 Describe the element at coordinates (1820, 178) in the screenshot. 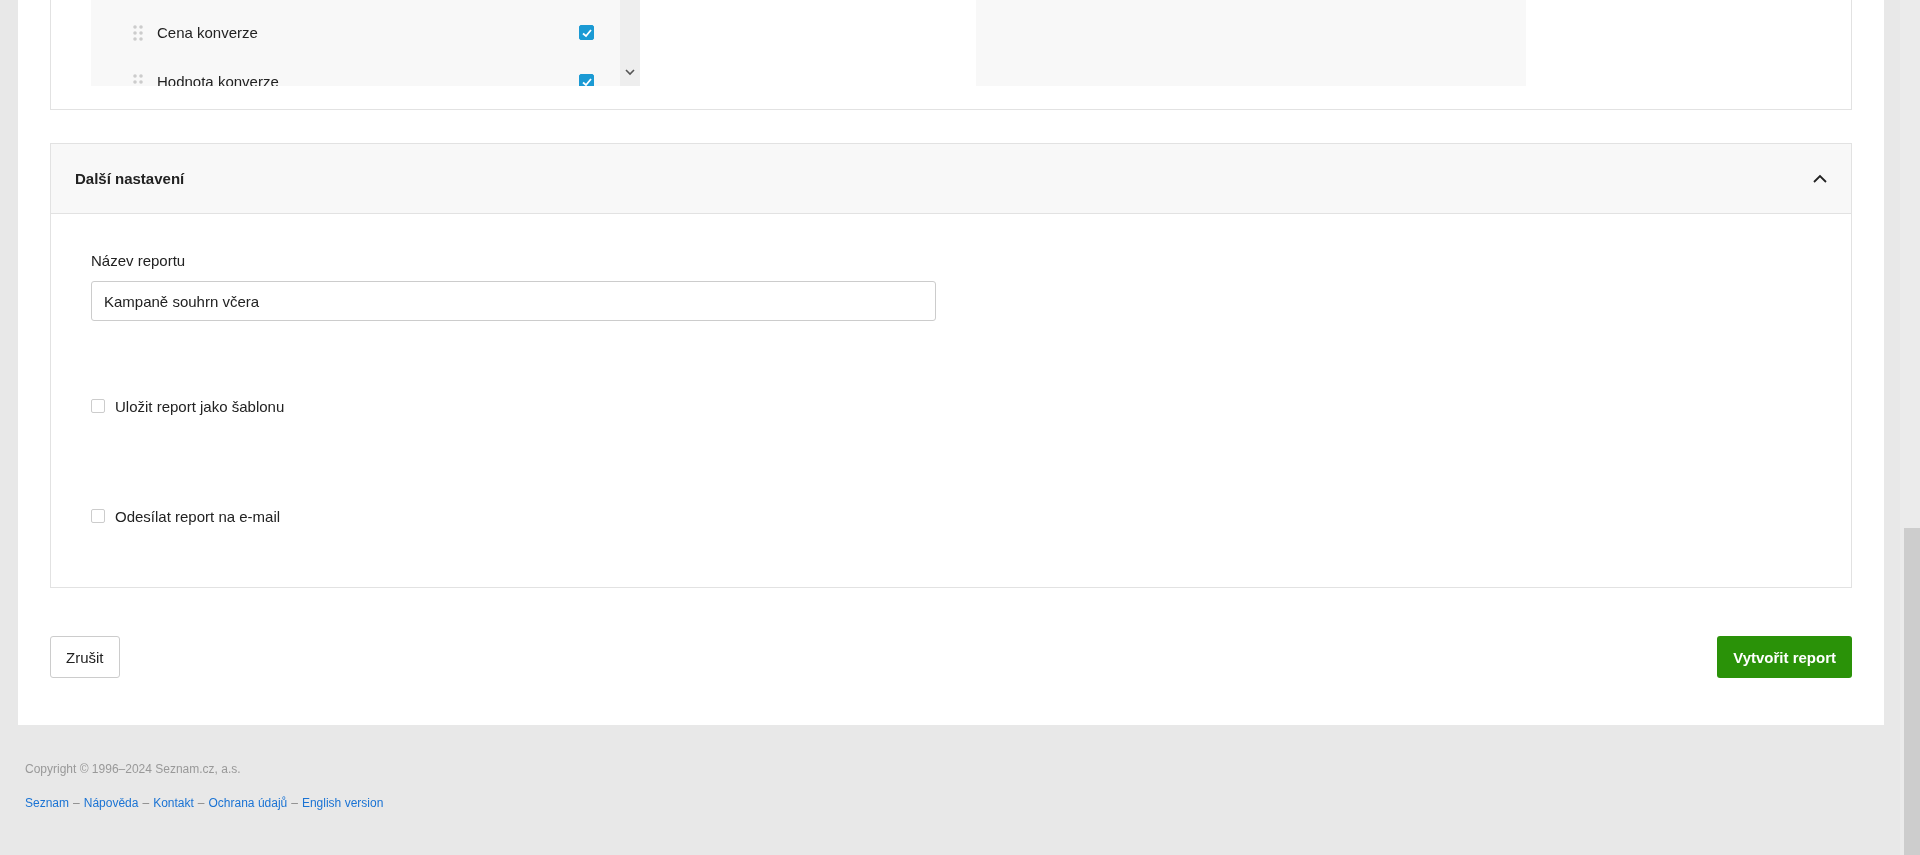

I see `chevron-icon` at that location.